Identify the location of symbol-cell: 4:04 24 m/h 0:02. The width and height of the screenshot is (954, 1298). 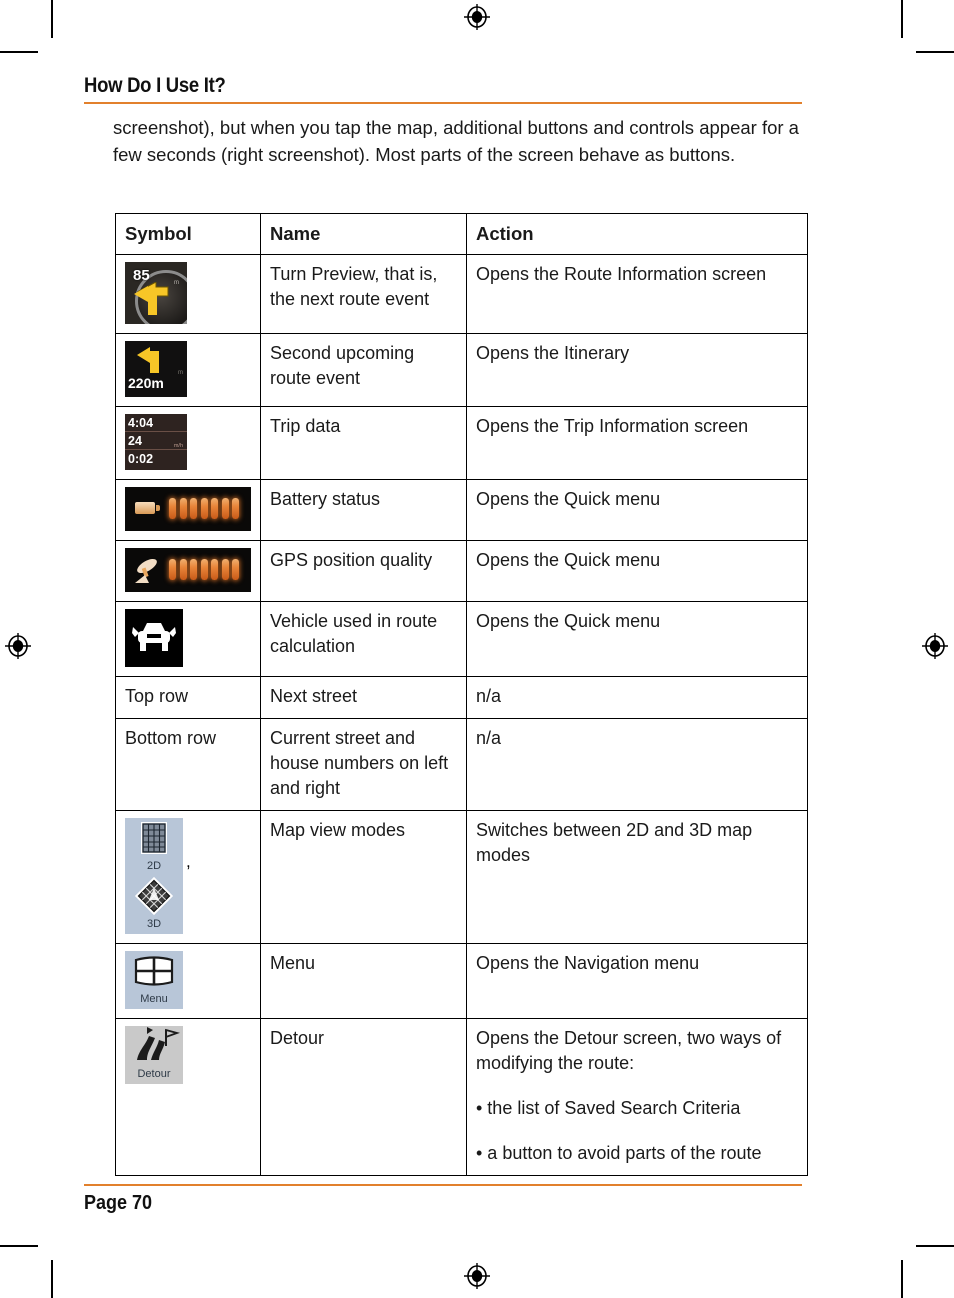
(188, 443).